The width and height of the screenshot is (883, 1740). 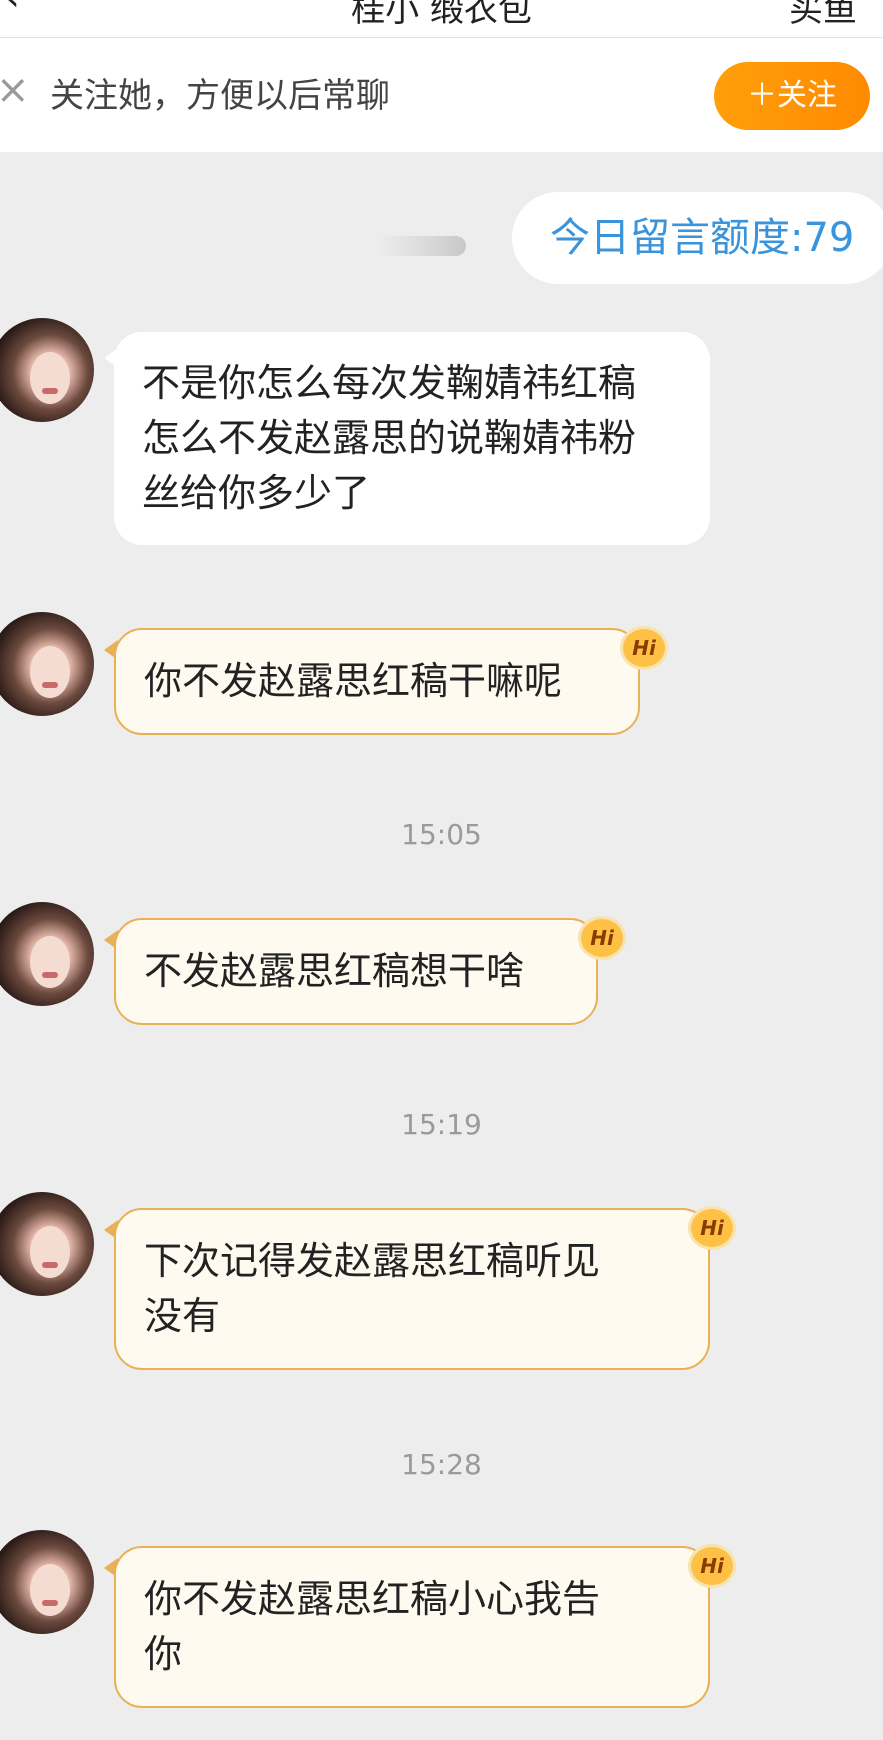 What do you see at coordinates (15, 90) in the screenshot?
I see `close-icon: ×` at bounding box center [15, 90].